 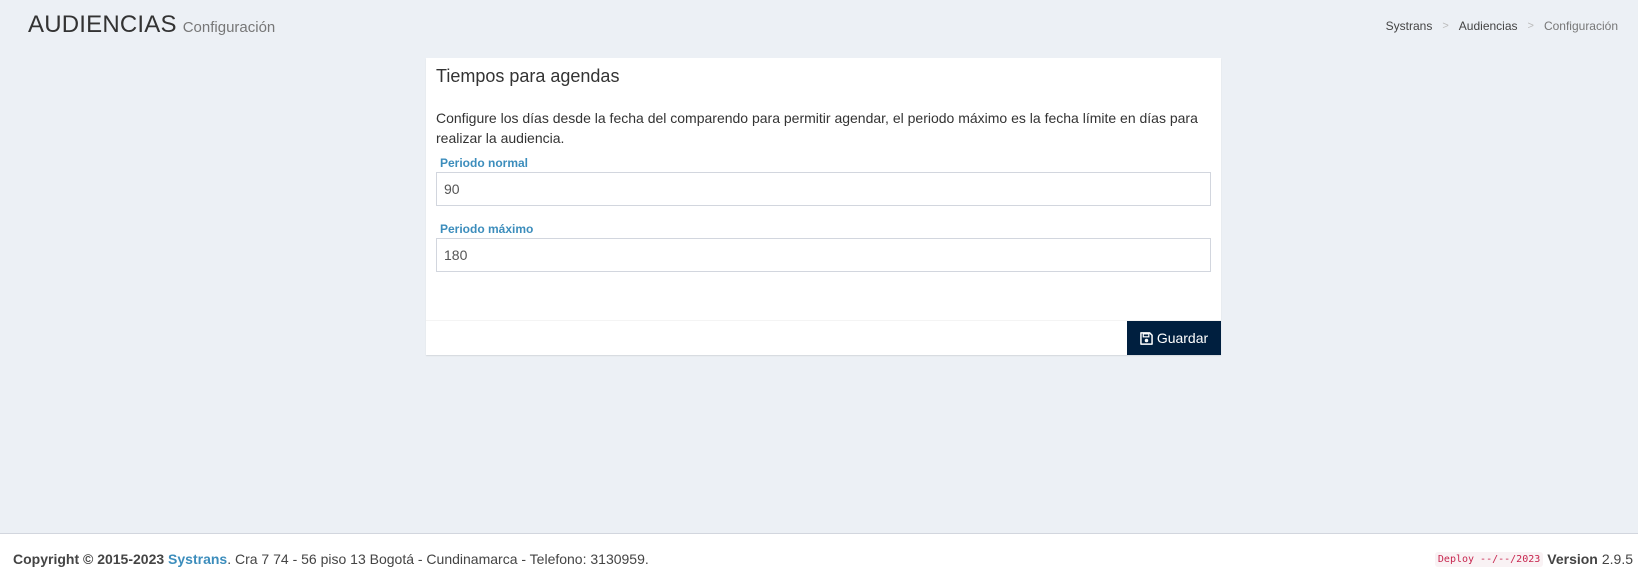 I want to click on normal-period-input, so click(x=823, y=189).